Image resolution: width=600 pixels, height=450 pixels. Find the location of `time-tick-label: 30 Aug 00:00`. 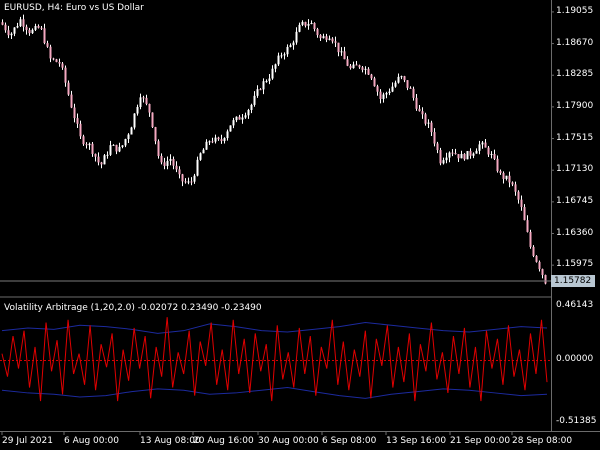

time-tick-label: 30 Aug 00:00 is located at coordinates (288, 441).